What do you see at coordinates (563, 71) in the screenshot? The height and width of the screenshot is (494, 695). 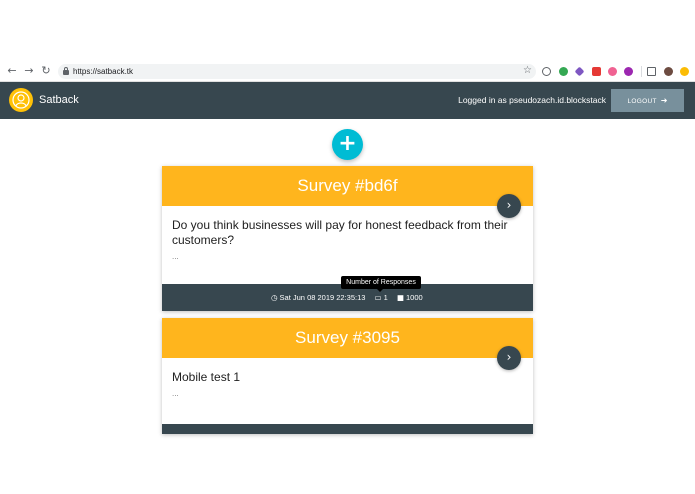 I see `extension-green-icon` at bounding box center [563, 71].